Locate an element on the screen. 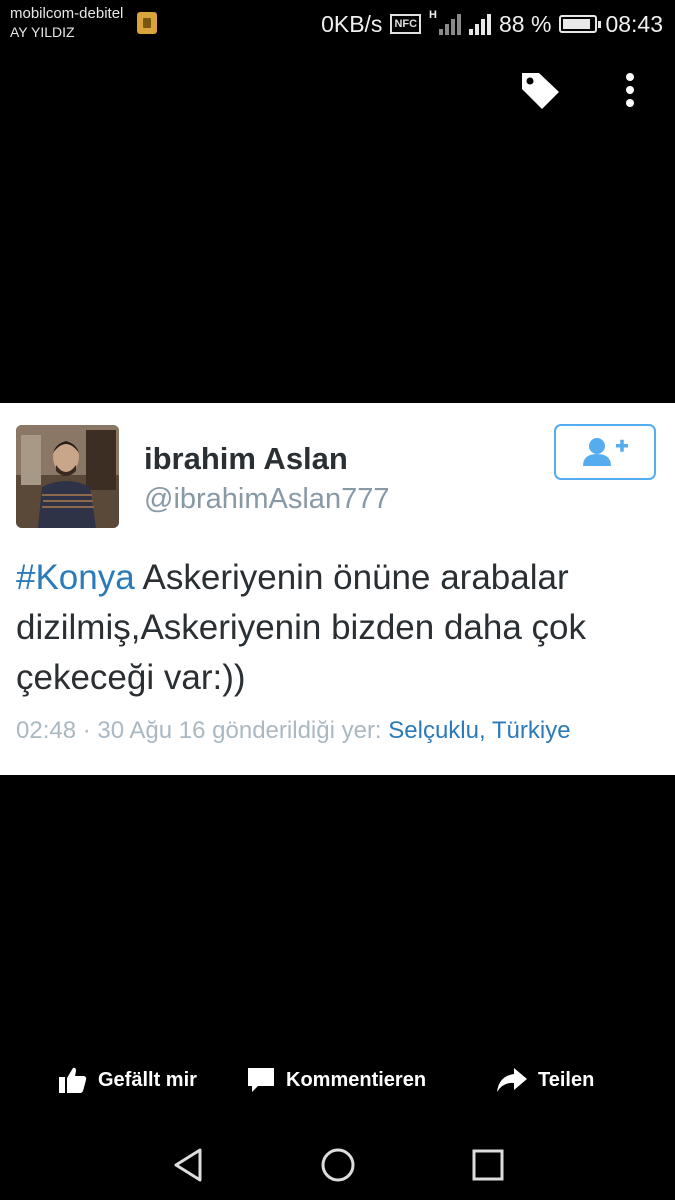 This screenshot has width=675, height=1200. status-indicators: 0KB/s NFC H 88 % 08:43 is located at coordinates (492, 24).